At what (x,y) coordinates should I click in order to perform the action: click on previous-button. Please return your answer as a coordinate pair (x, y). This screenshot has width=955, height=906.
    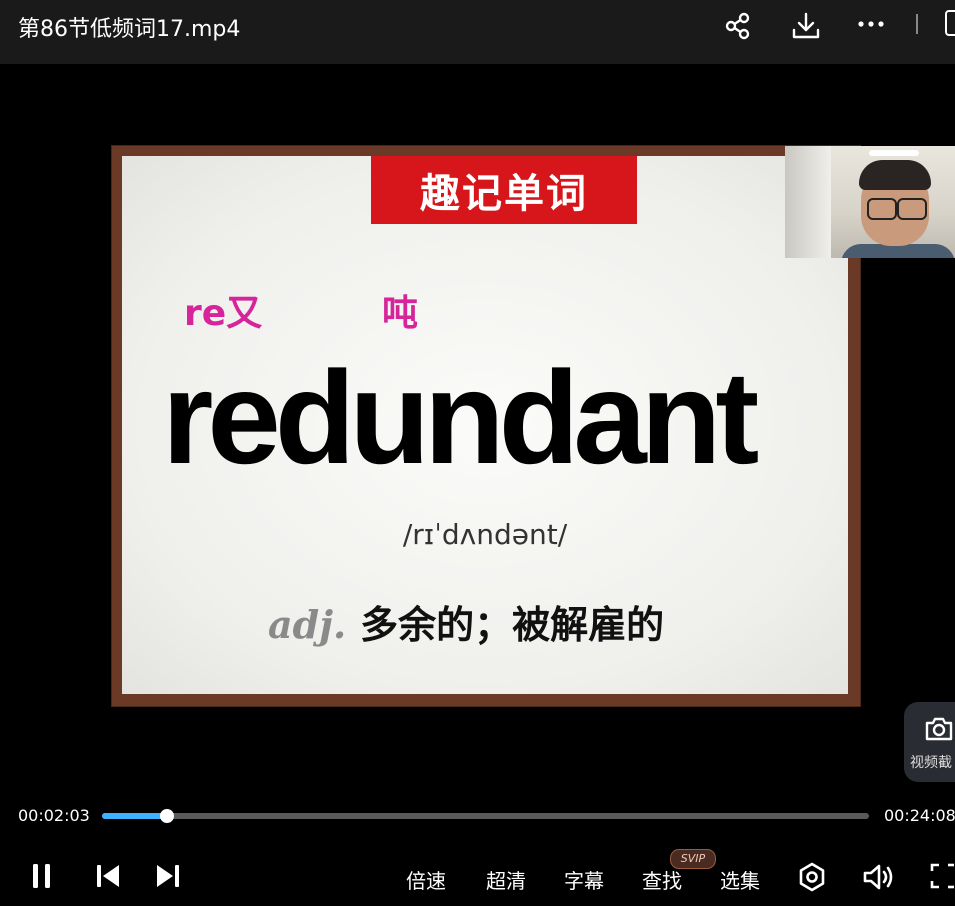
    Looking at the image, I should click on (108, 878).